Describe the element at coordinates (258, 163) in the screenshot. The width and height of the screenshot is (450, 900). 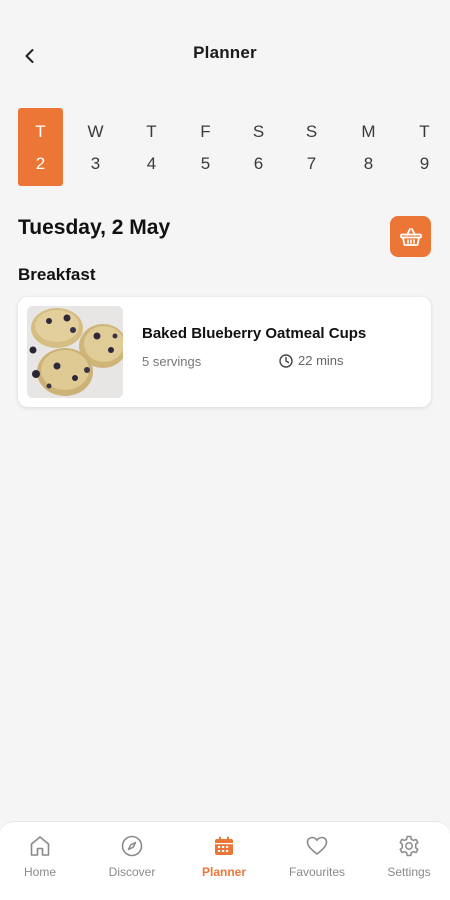
I see `day-number-label: 6` at that location.